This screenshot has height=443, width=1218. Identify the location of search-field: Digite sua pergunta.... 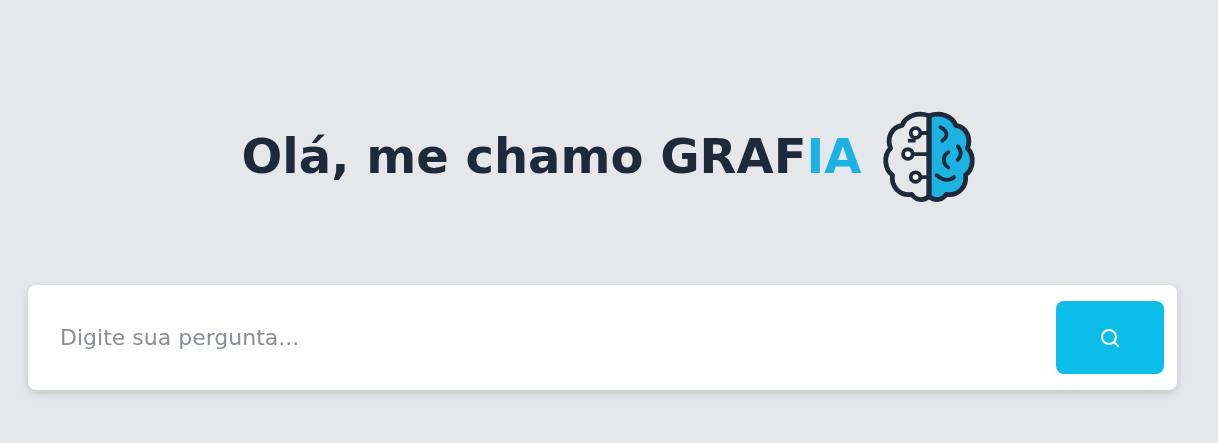
(557, 337).